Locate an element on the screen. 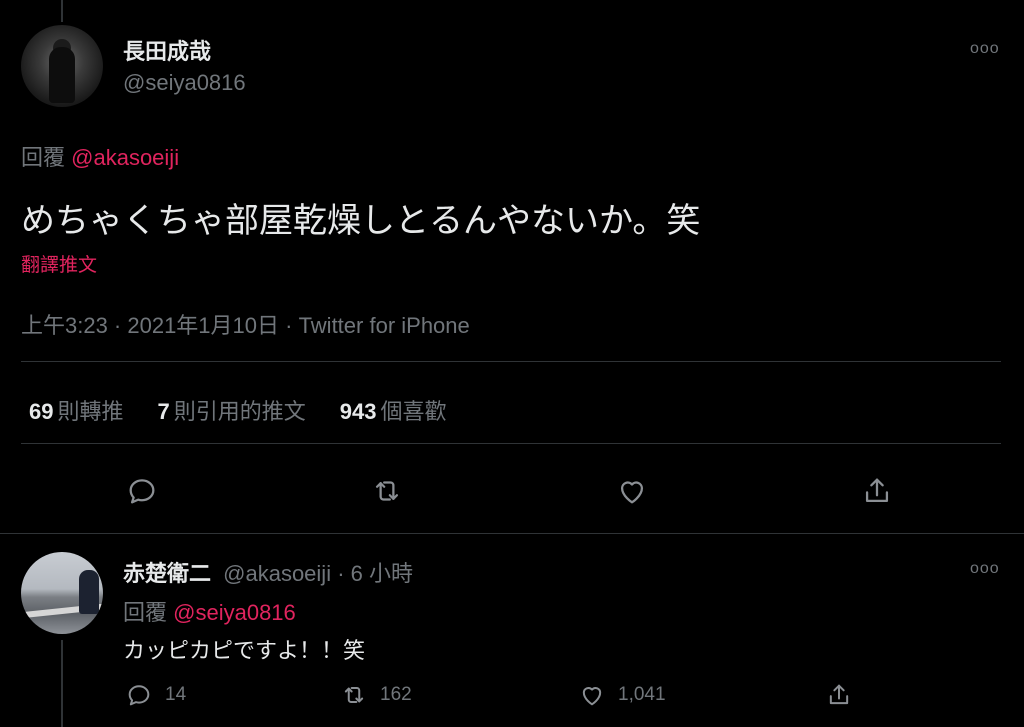  reply-header: 赤楚衛二 @akasoeiji · 6 小時 is located at coordinates (268, 572).